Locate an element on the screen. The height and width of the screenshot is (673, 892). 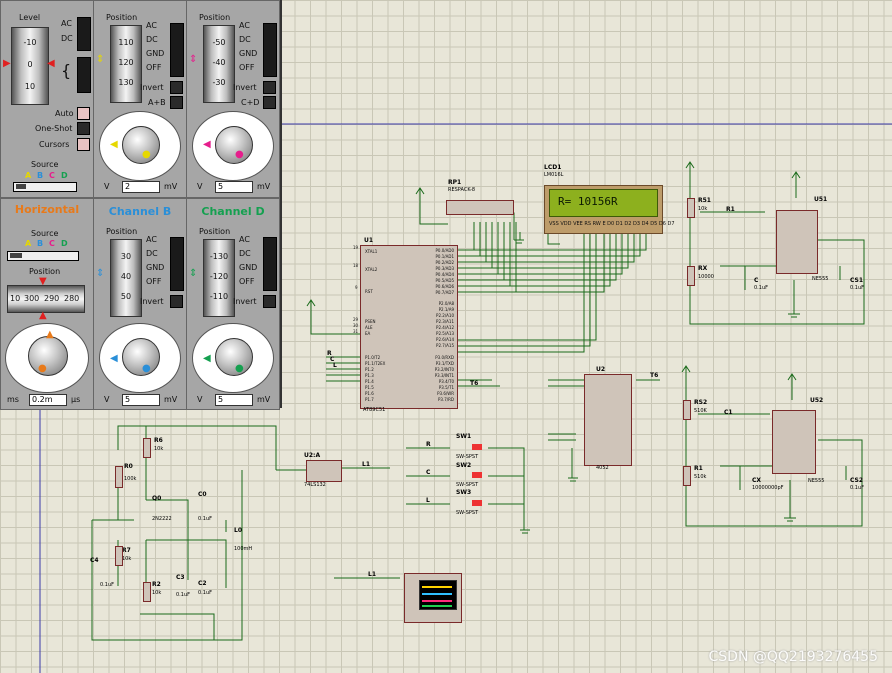
rx-resistor is located at coordinates (691, 276).